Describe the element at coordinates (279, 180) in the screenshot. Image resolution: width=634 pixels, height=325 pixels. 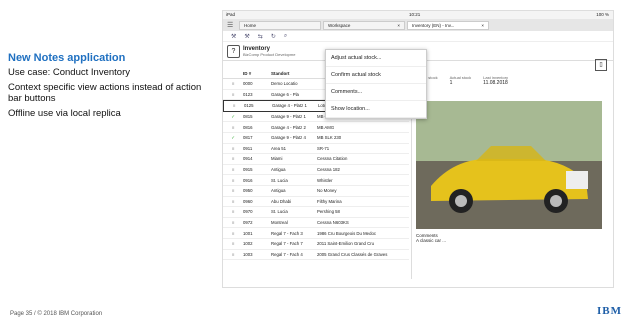
I see `row-location: St. Lucia` at that location.